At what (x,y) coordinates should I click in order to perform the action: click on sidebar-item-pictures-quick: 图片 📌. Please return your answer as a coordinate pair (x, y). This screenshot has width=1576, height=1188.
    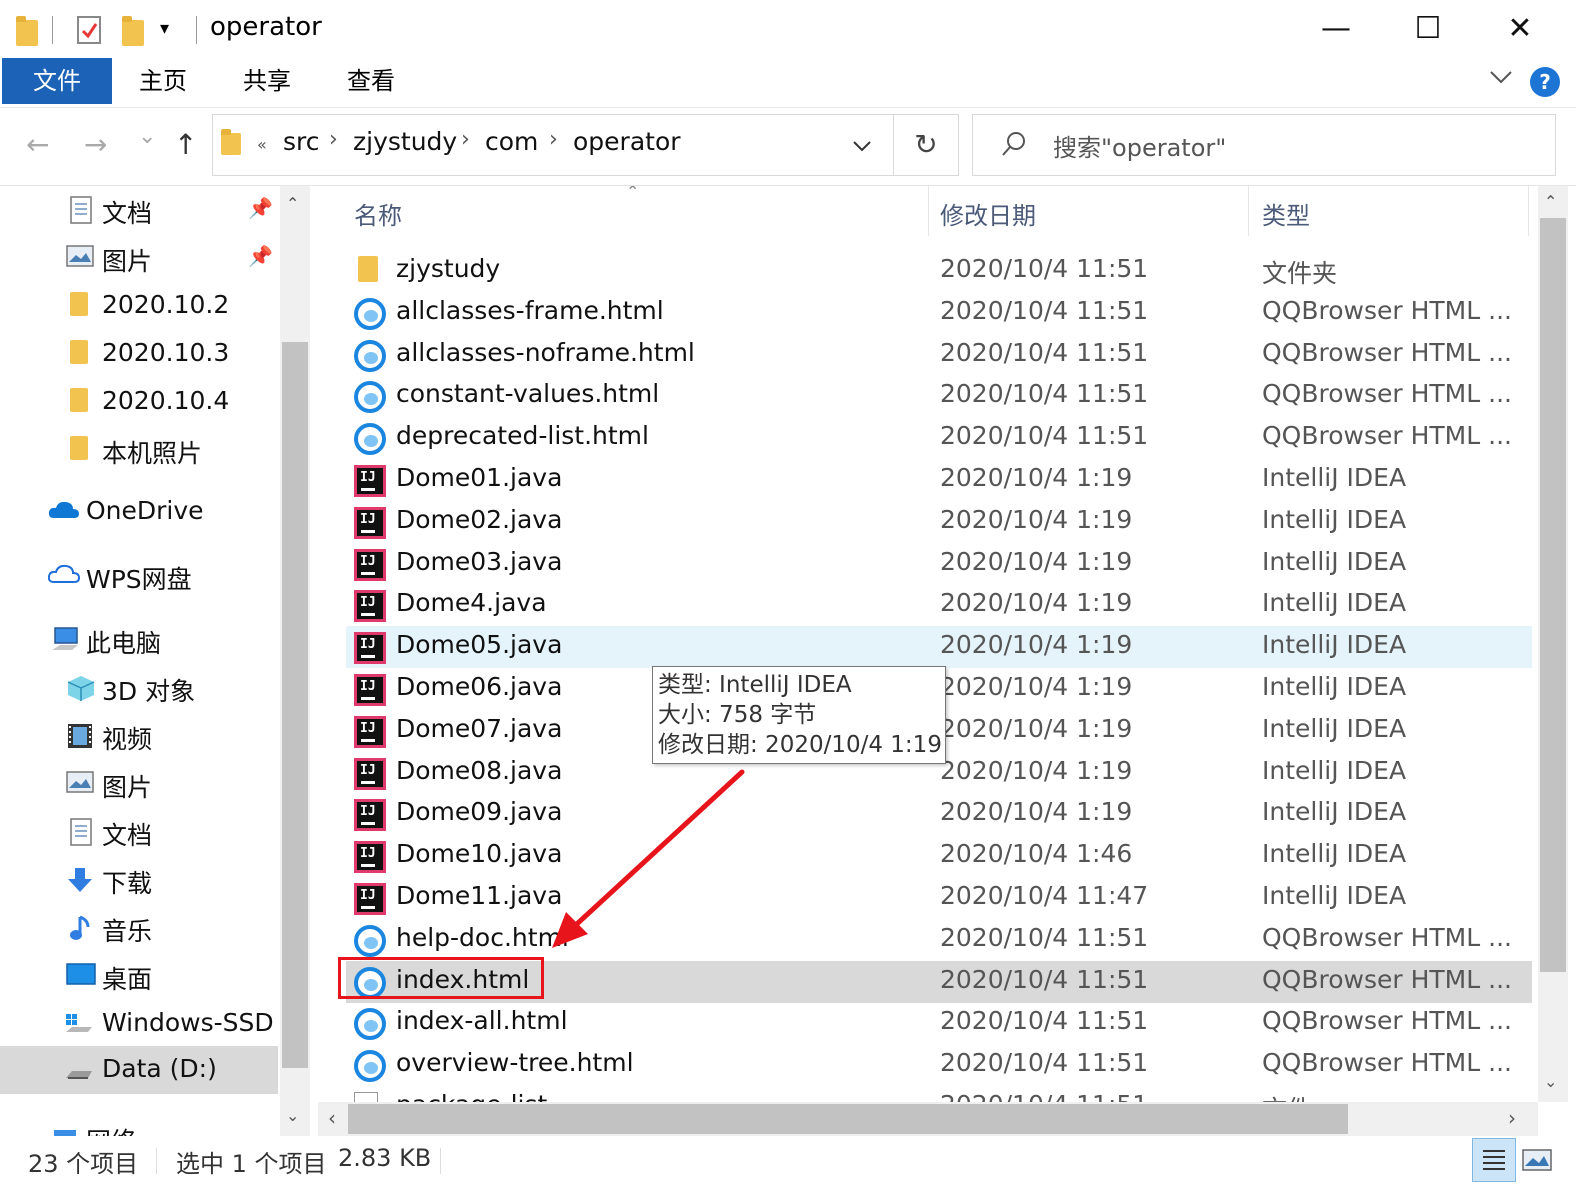
    Looking at the image, I should click on (139, 258).